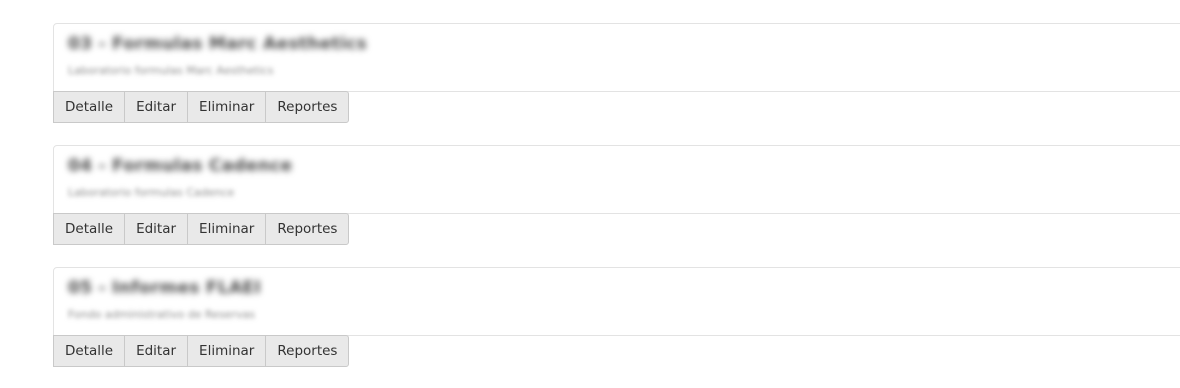 The image size is (1180, 388). I want to click on item-subtitle: Laboratorio formulas Marc Aesthetics, so click(171, 70).